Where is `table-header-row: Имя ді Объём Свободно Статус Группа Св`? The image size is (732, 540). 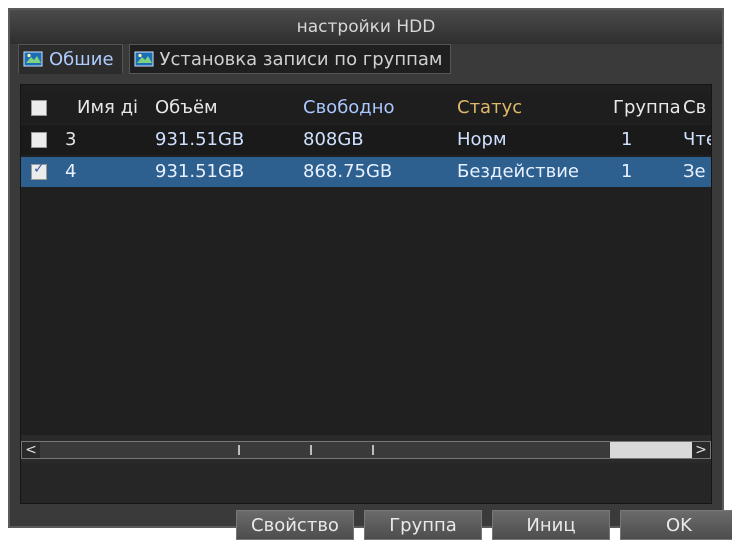 table-header-row: Имя ді Объём Свободно Статус Группа Св is located at coordinates (366, 108).